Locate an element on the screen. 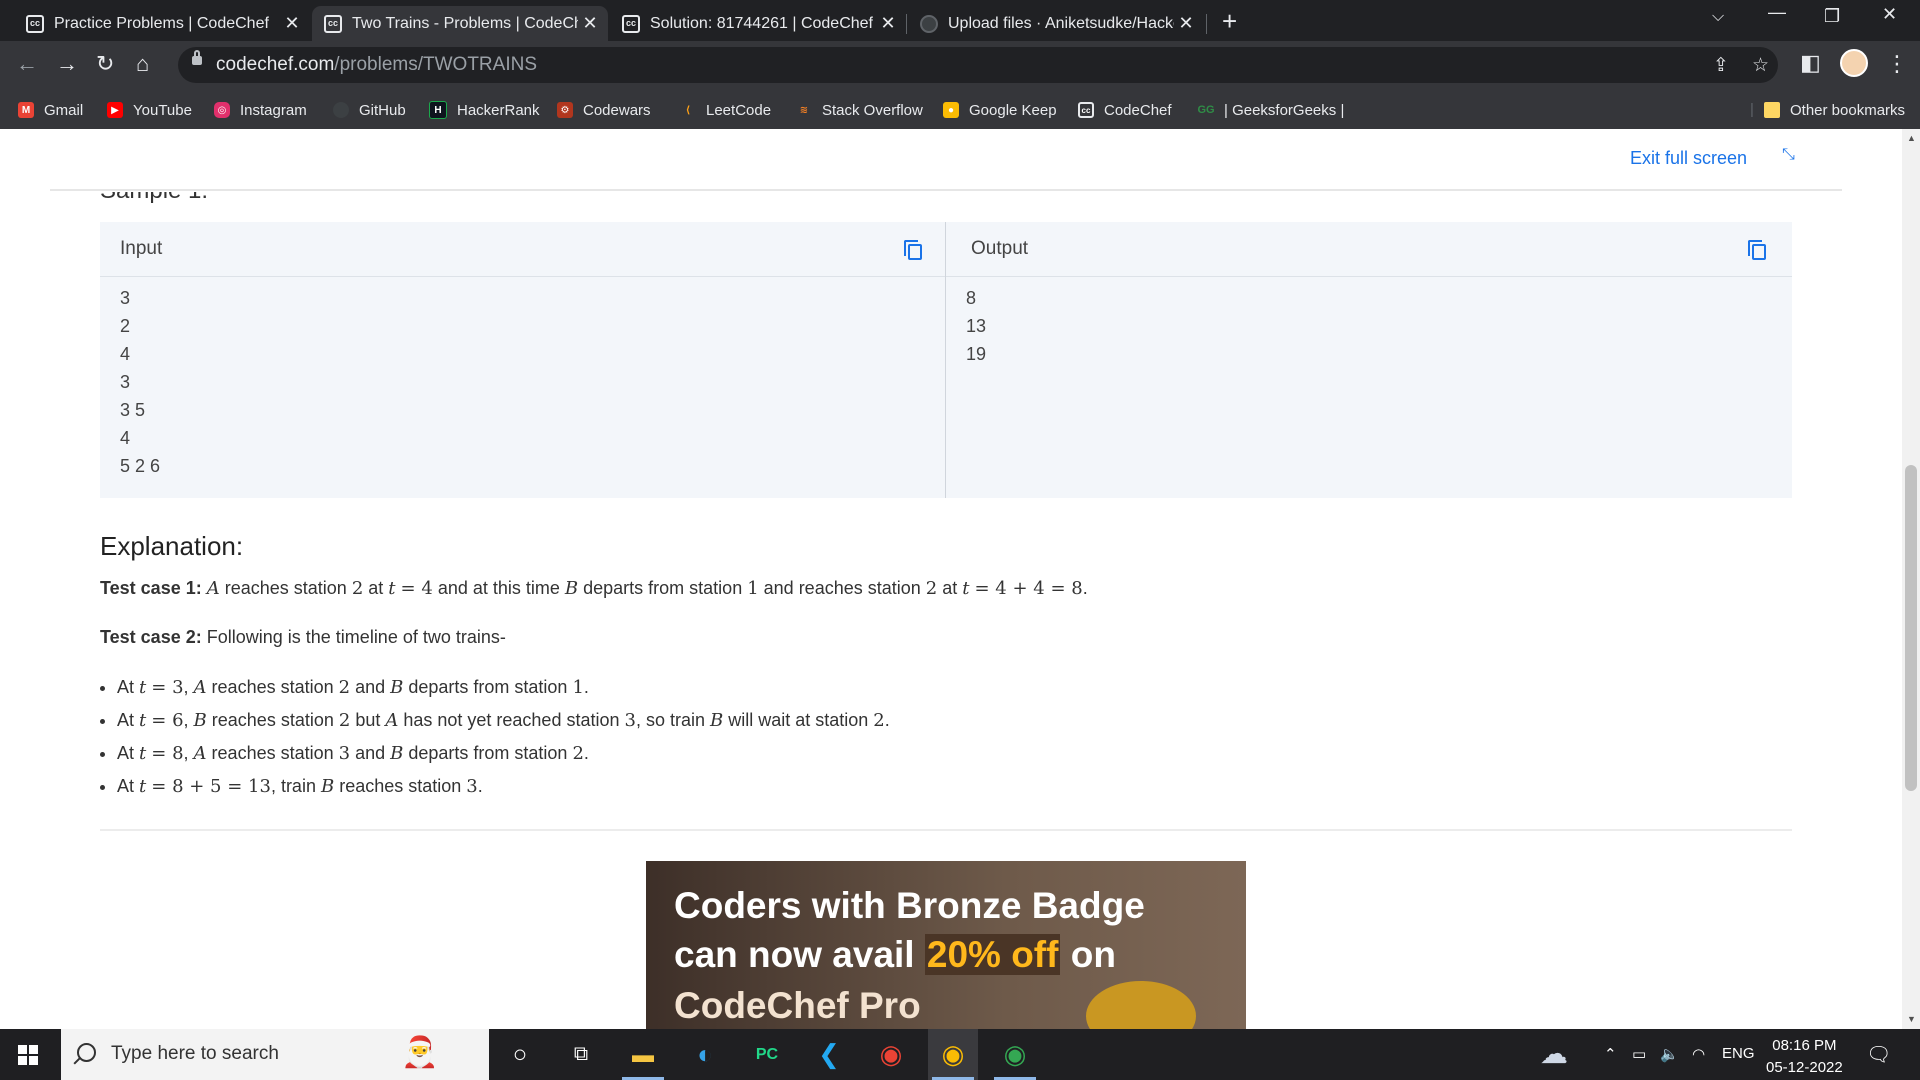 Image resolution: width=1920 pixels, height=1080 pixels. minimize-button: — is located at coordinates (1777, 12).